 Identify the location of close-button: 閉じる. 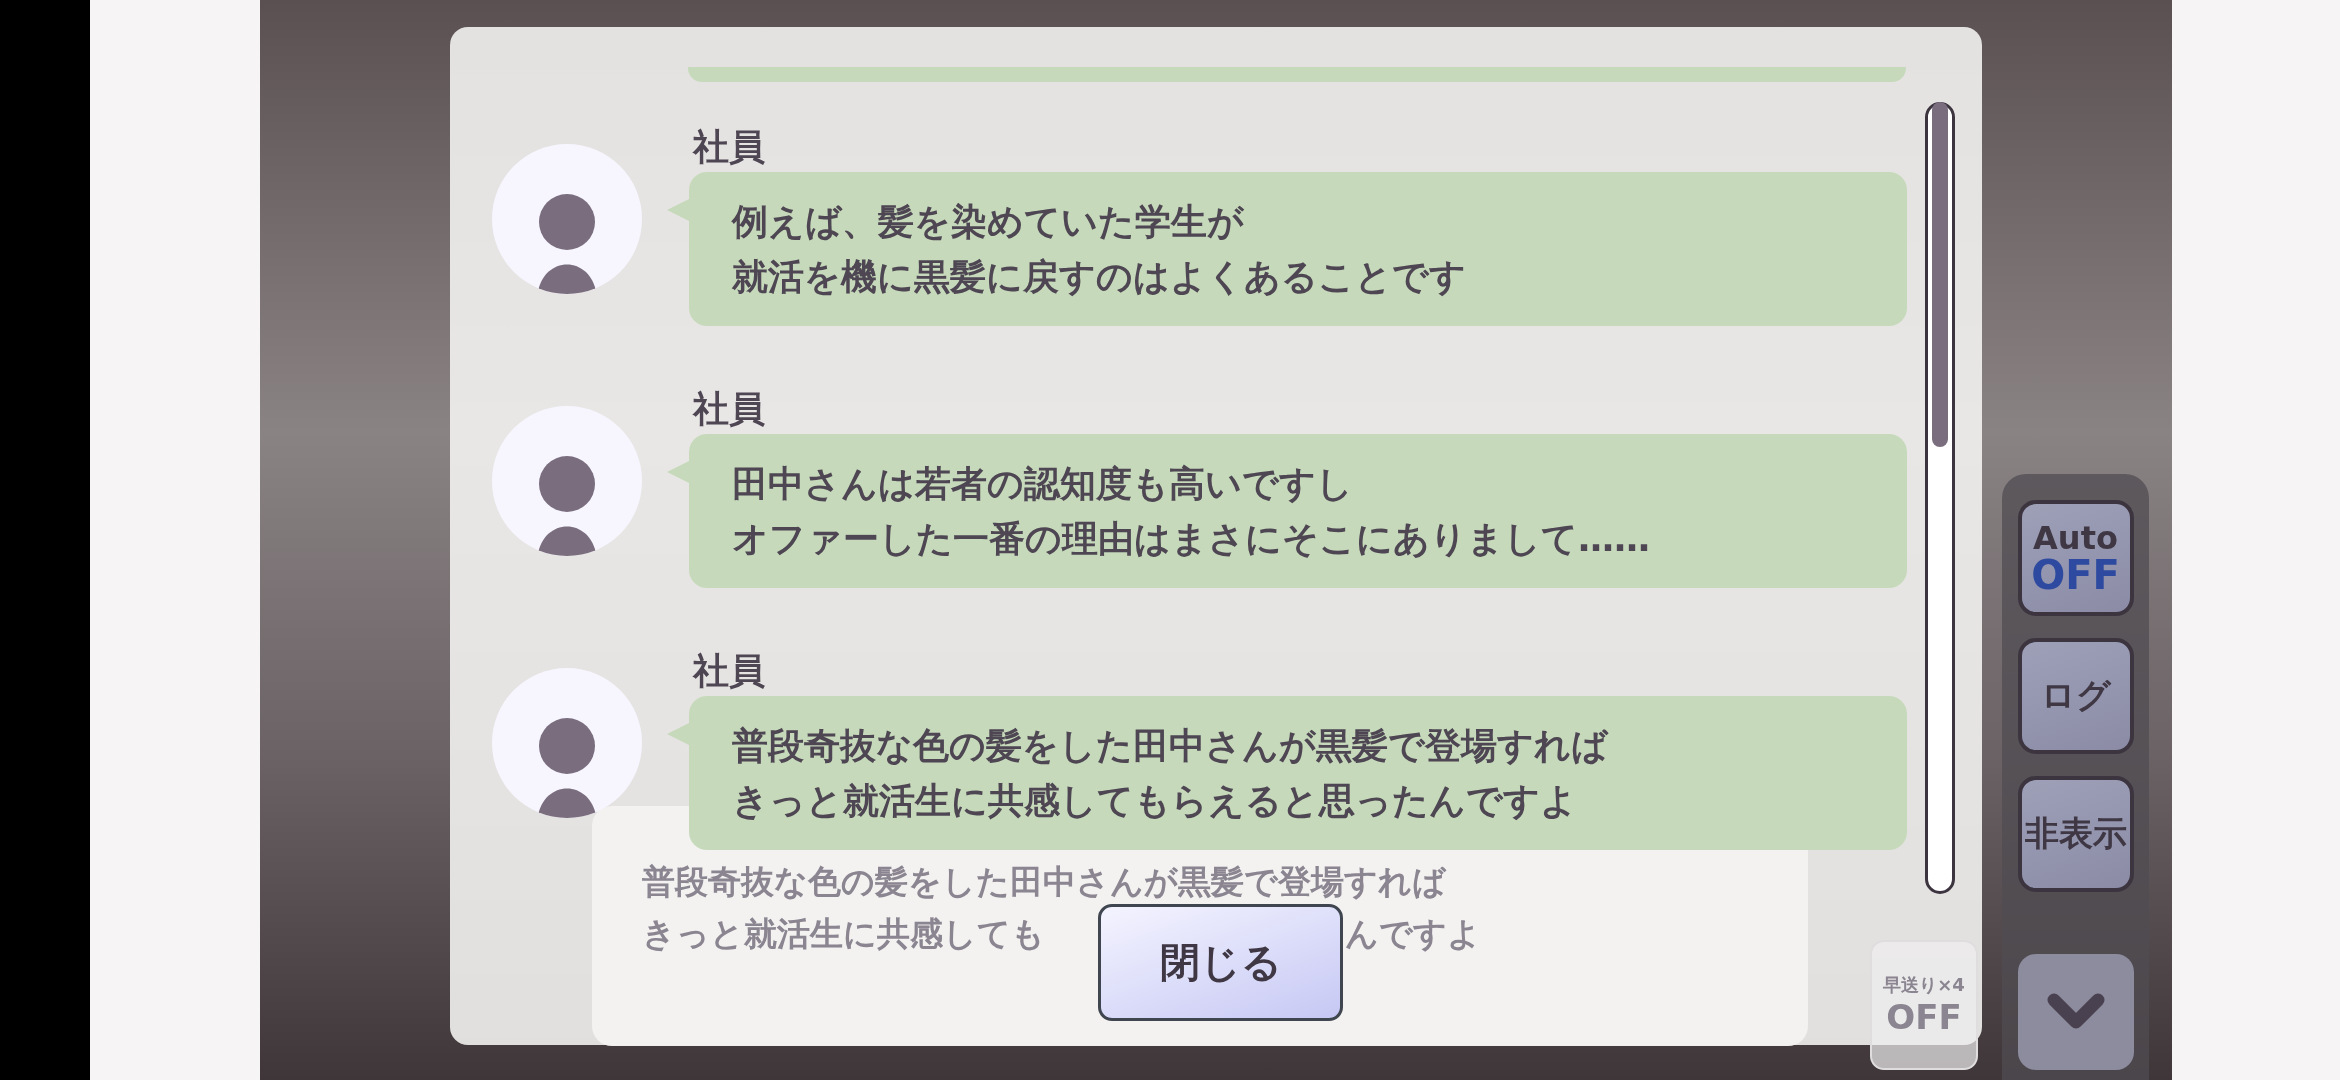
(1220, 962).